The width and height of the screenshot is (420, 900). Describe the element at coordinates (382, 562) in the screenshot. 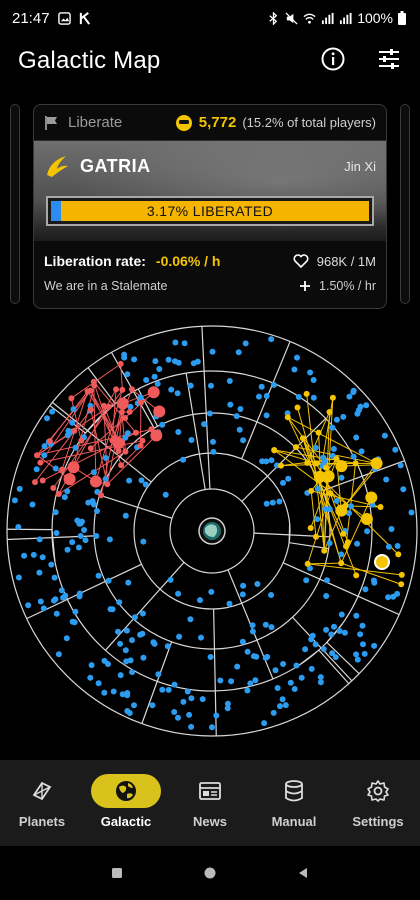

I see `selected-planet-marker` at that location.